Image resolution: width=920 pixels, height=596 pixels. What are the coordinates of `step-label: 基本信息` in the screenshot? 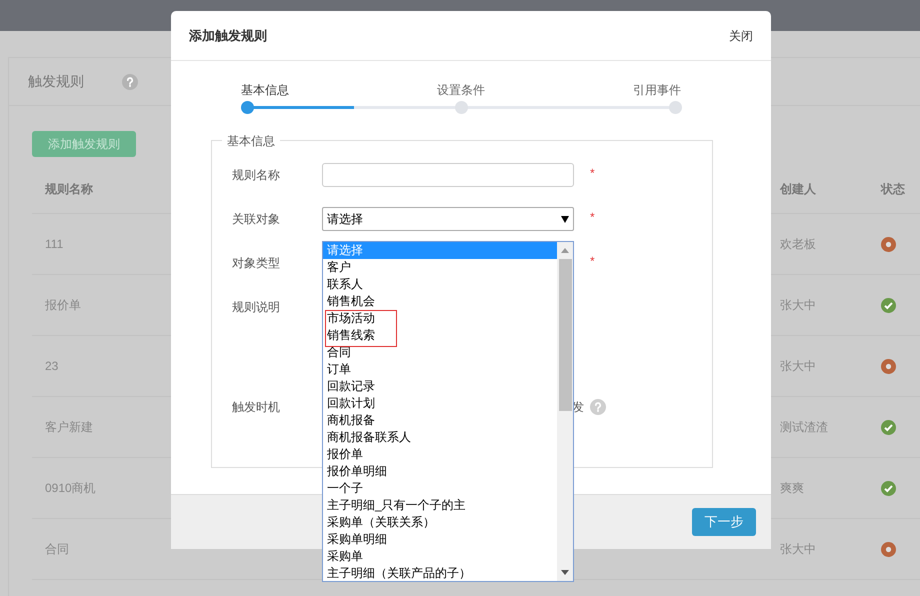 It's located at (265, 90).